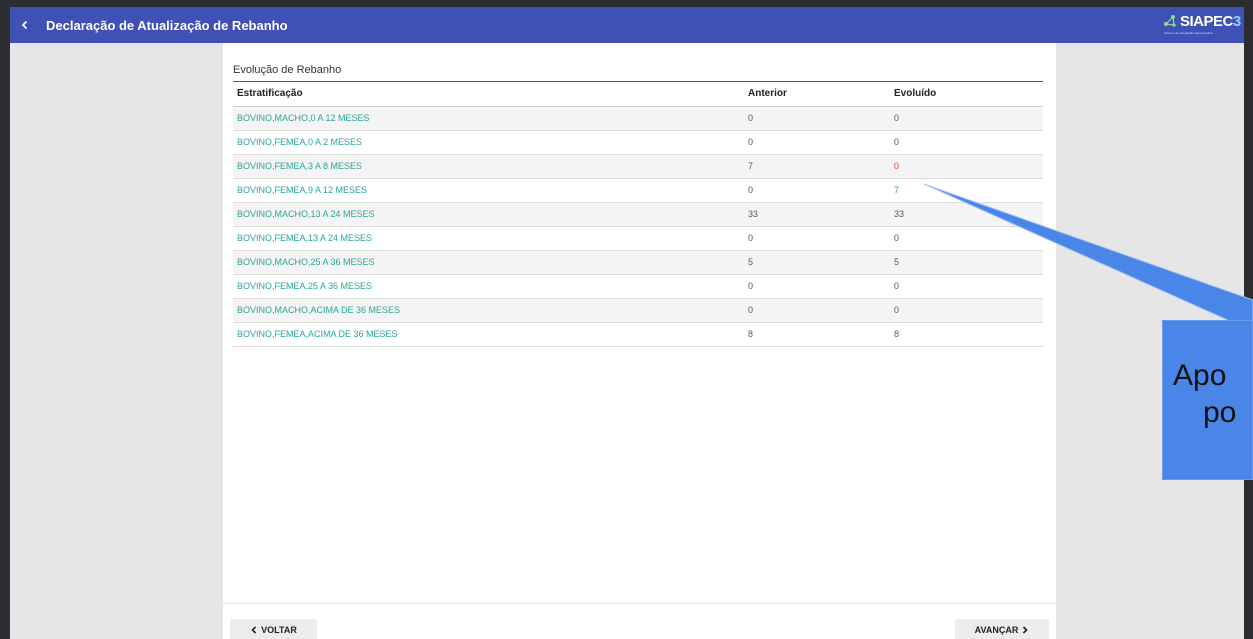 This screenshot has height=639, width=1253. Describe the element at coordinates (1220, 412) in the screenshot. I see `callout-line-2: po` at that location.